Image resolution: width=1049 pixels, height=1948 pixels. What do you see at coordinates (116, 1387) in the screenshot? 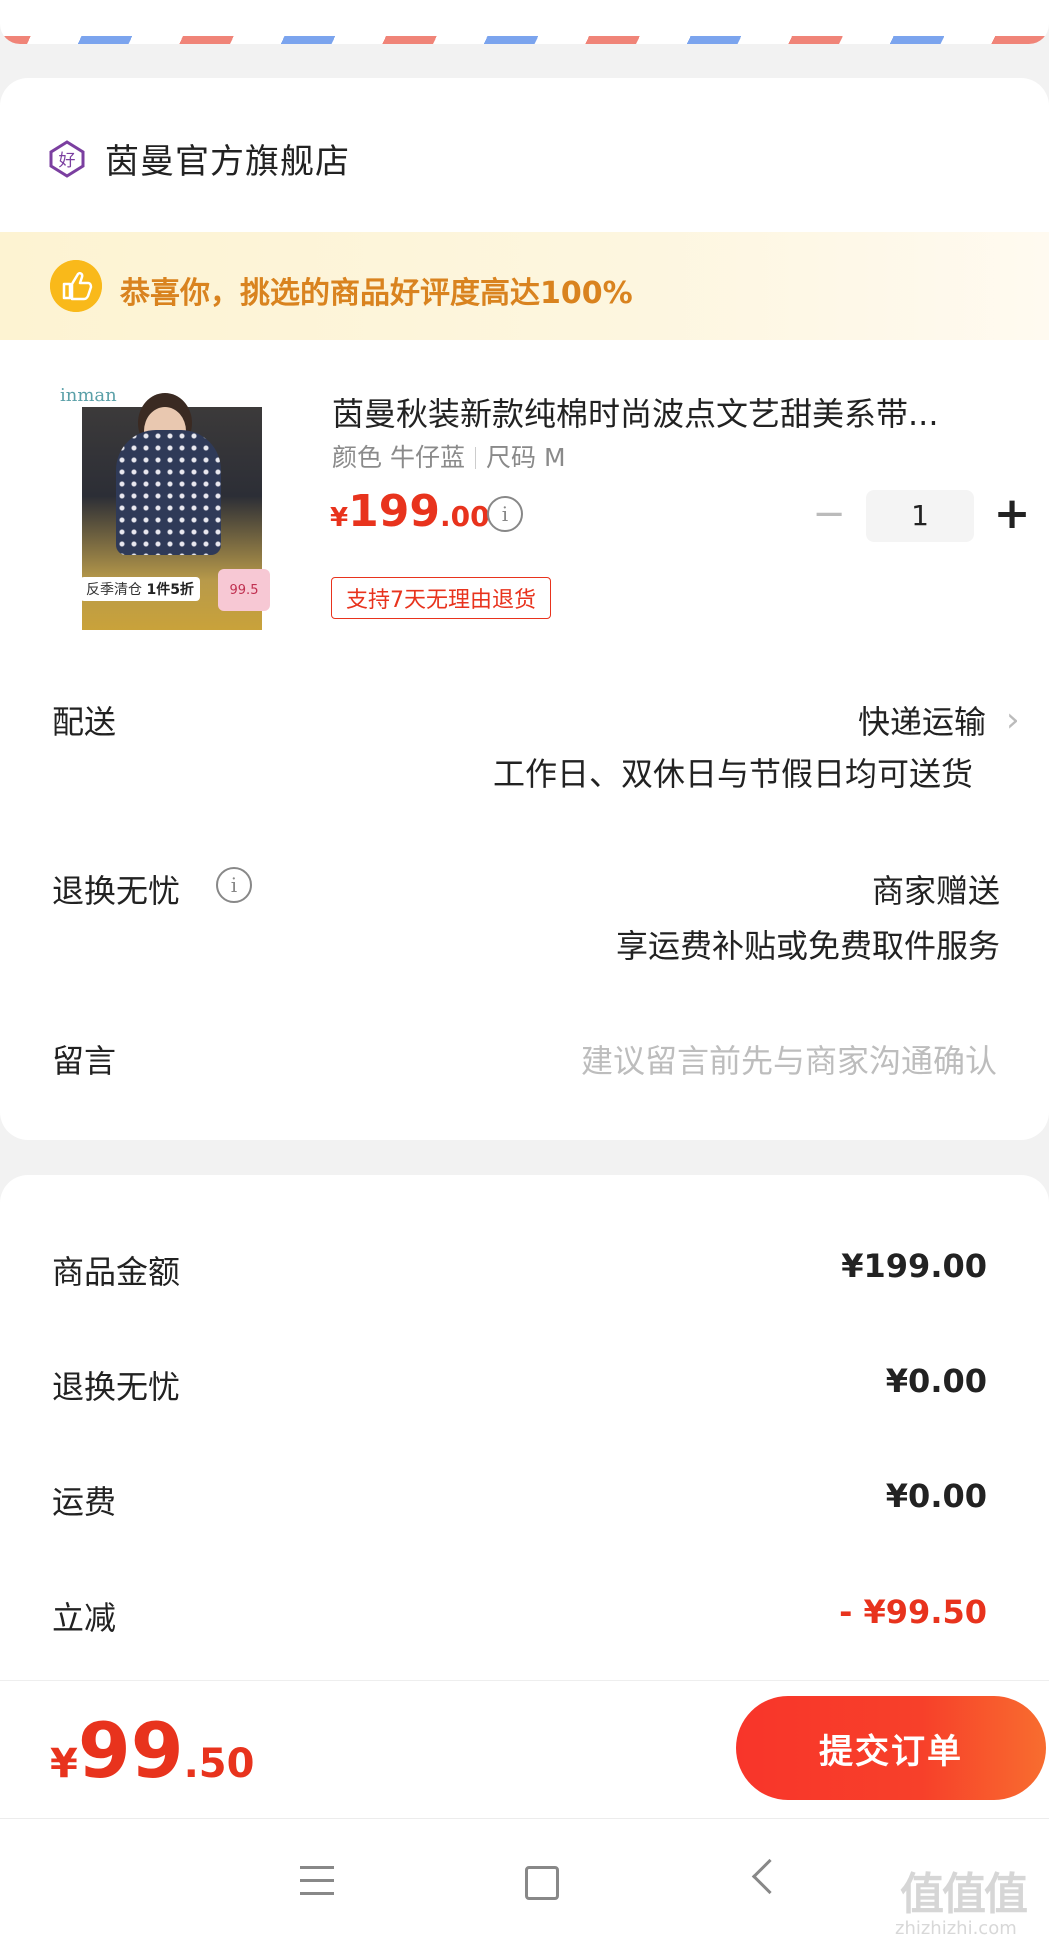
I see `worry-free-fee-label: 退换无忧` at bounding box center [116, 1387].